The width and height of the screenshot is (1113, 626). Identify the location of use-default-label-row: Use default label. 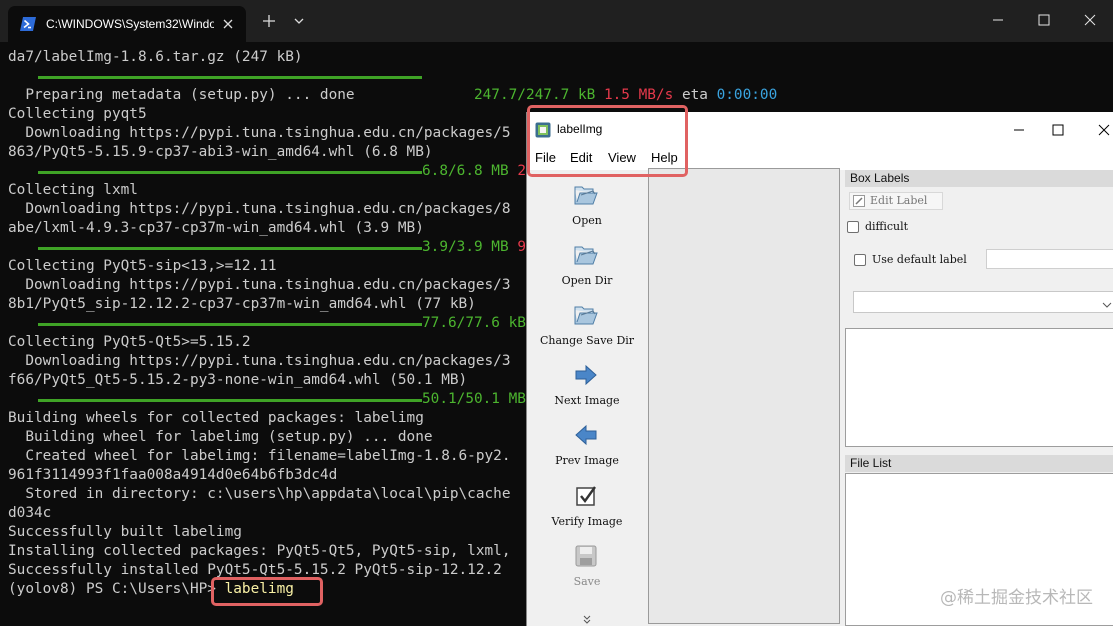
(910, 259).